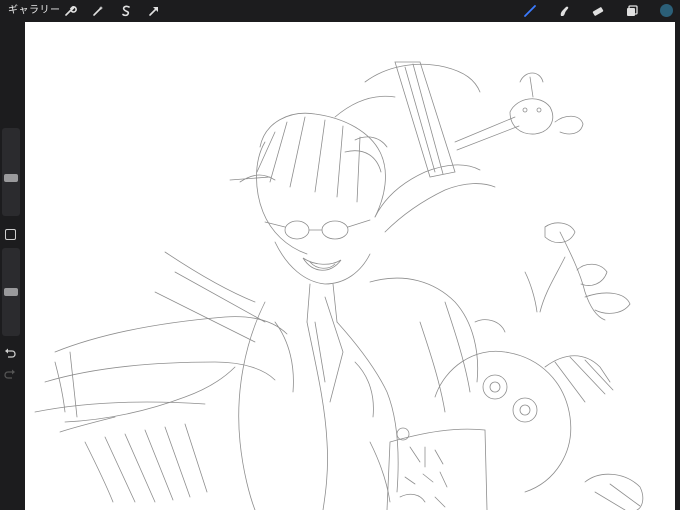  What do you see at coordinates (10, 373) in the screenshot?
I see `redo-icon` at bounding box center [10, 373].